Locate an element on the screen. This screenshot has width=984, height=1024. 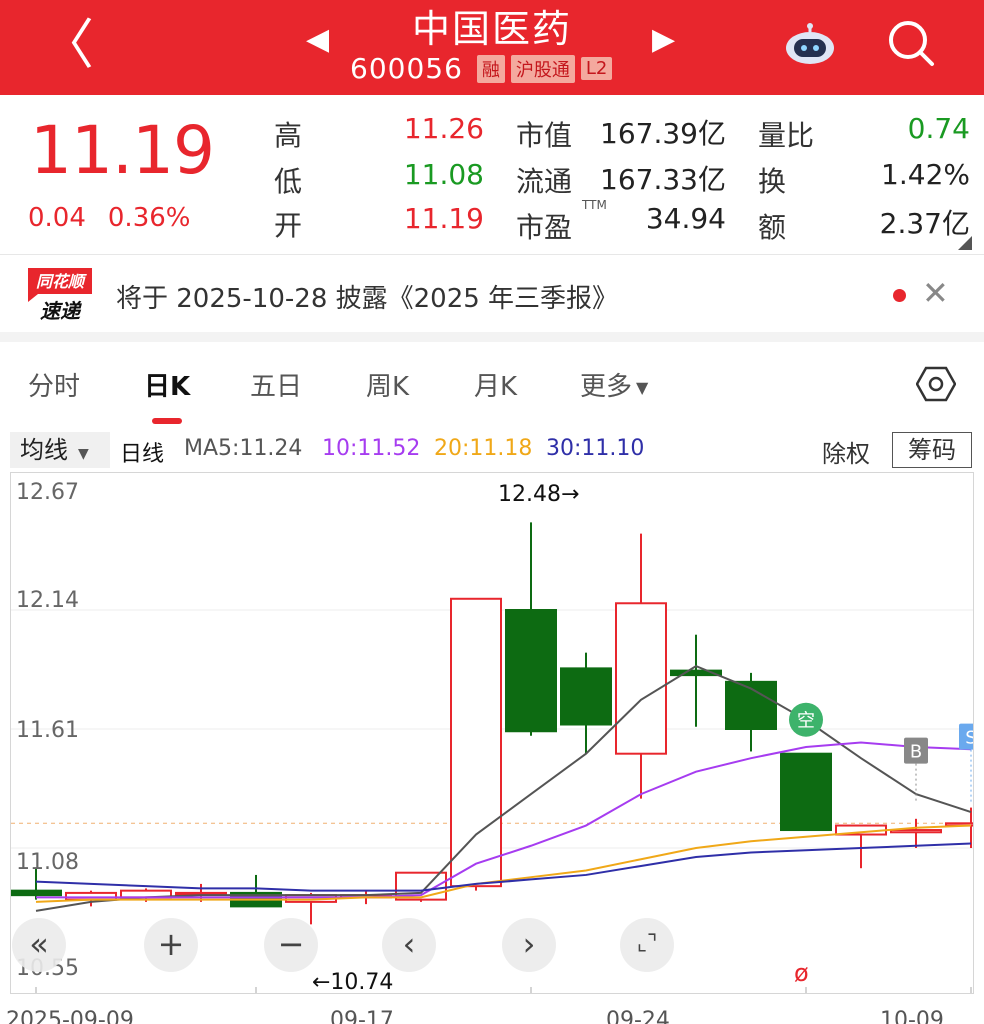
amount-label: 额 is located at coordinates (772, 227).